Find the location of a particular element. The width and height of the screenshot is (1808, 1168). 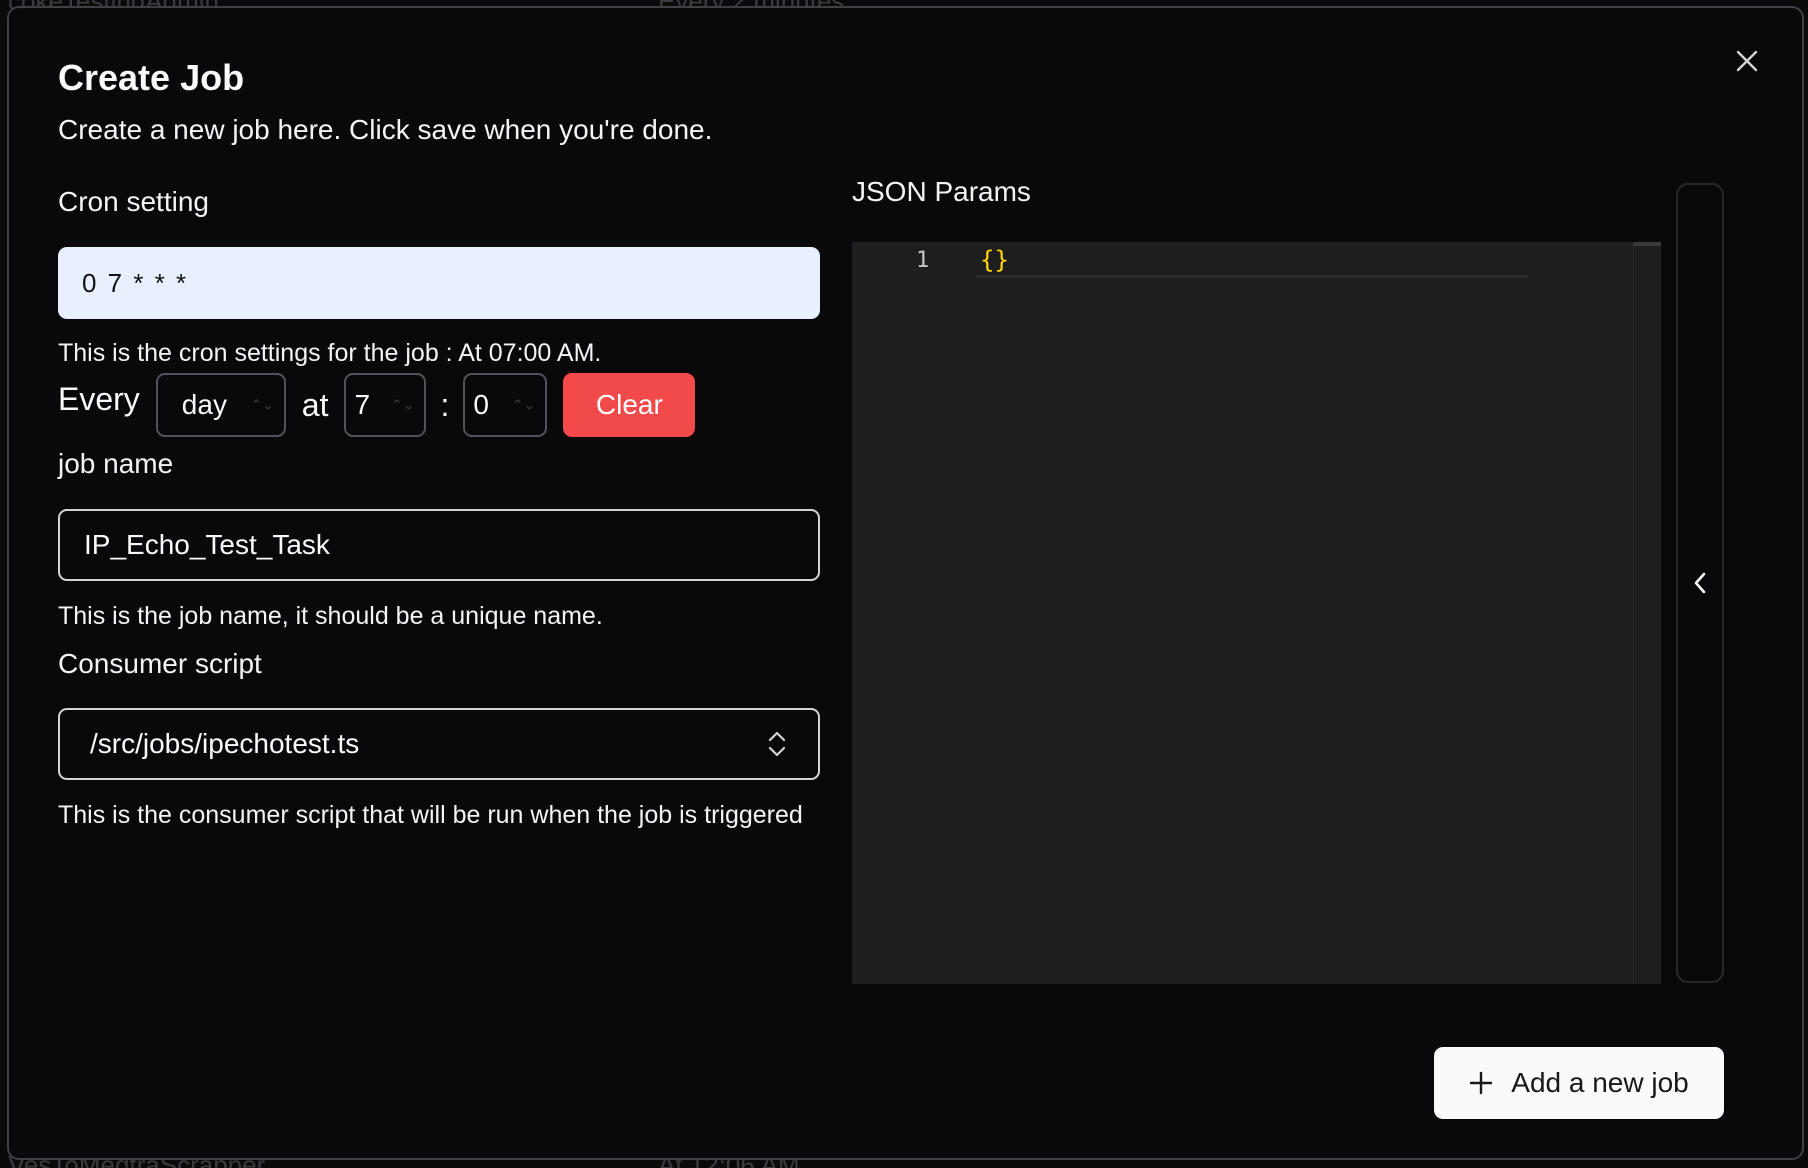

collapse-panel-toggle is located at coordinates (1700, 583).